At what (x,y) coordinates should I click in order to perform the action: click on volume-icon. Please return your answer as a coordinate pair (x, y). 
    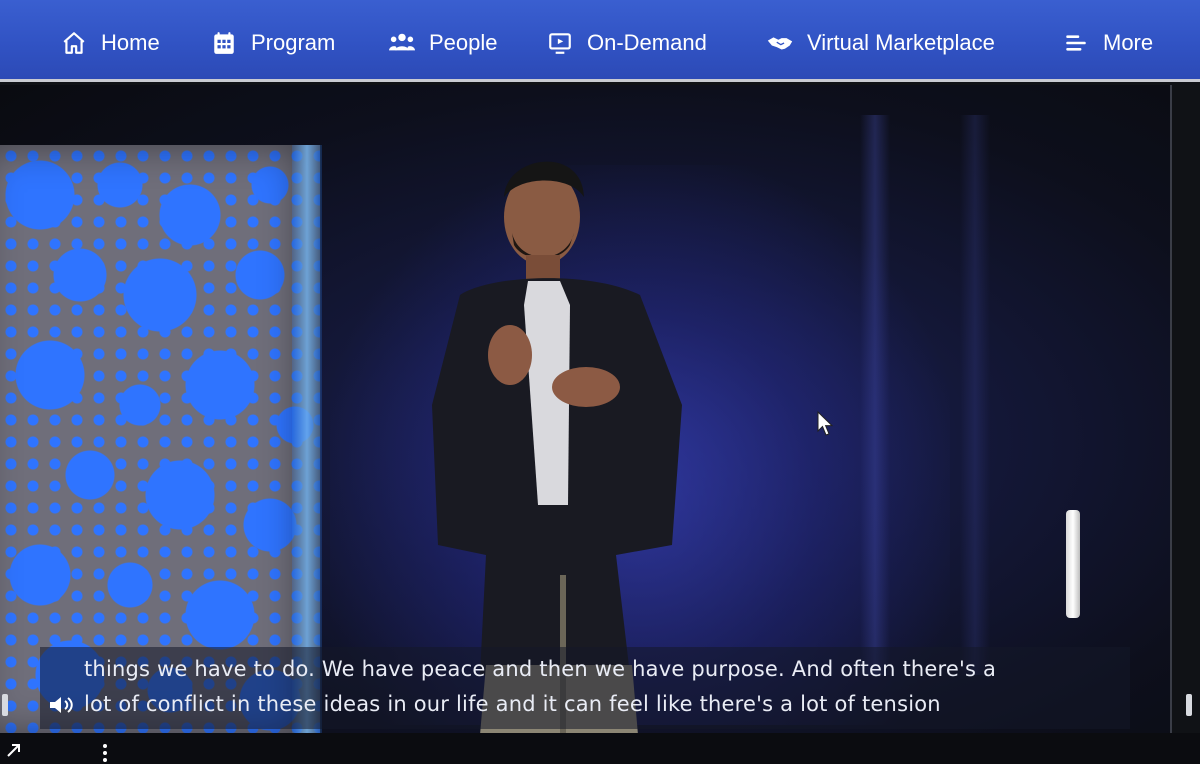
    Looking at the image, I should click on (62, 705).